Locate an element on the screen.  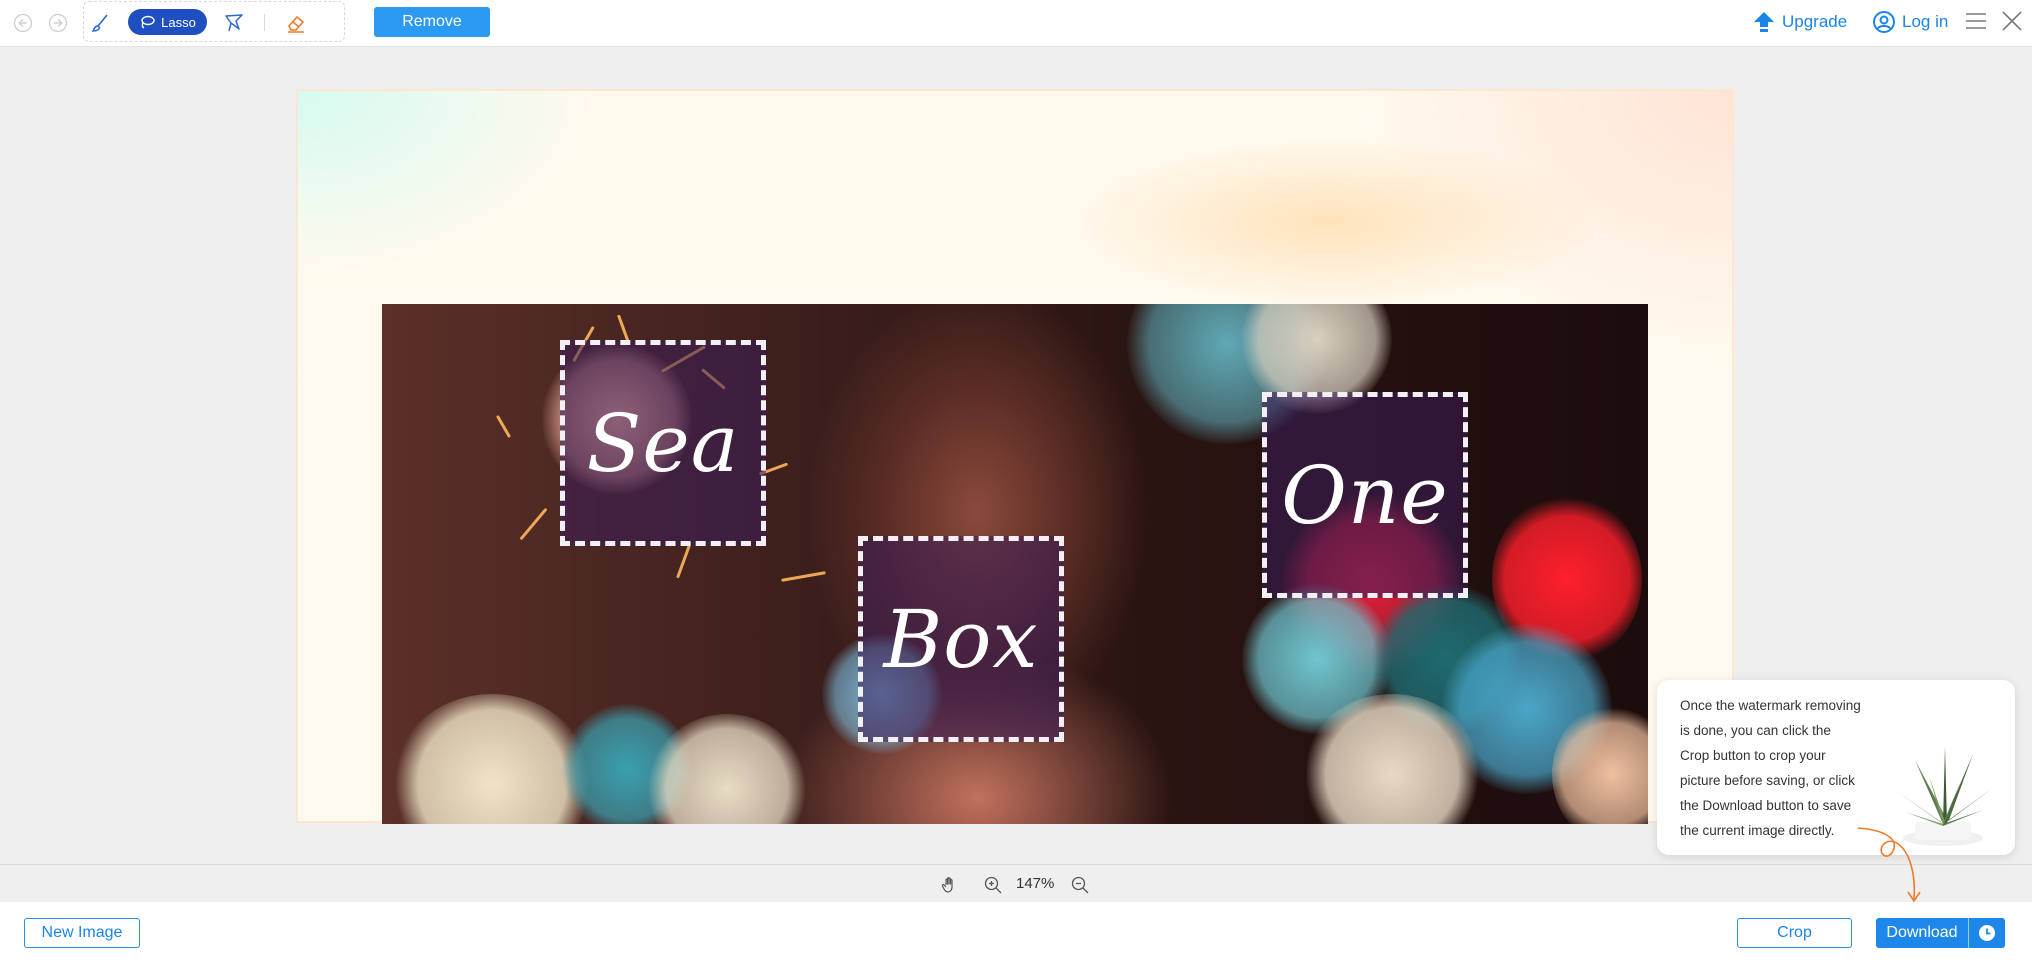
watermark-selection-sea: Sea is located at coordinates (663, 443).